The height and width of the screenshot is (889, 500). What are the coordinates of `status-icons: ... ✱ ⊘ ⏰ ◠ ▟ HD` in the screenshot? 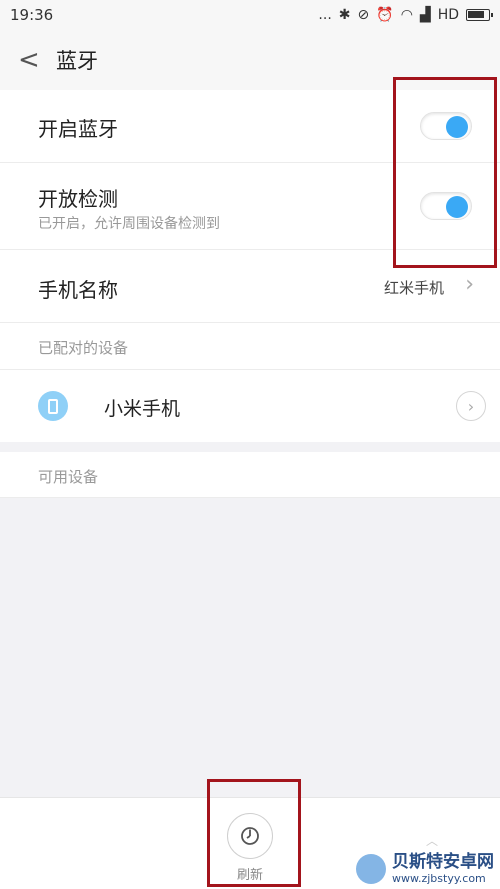 It's located at (405, 15).